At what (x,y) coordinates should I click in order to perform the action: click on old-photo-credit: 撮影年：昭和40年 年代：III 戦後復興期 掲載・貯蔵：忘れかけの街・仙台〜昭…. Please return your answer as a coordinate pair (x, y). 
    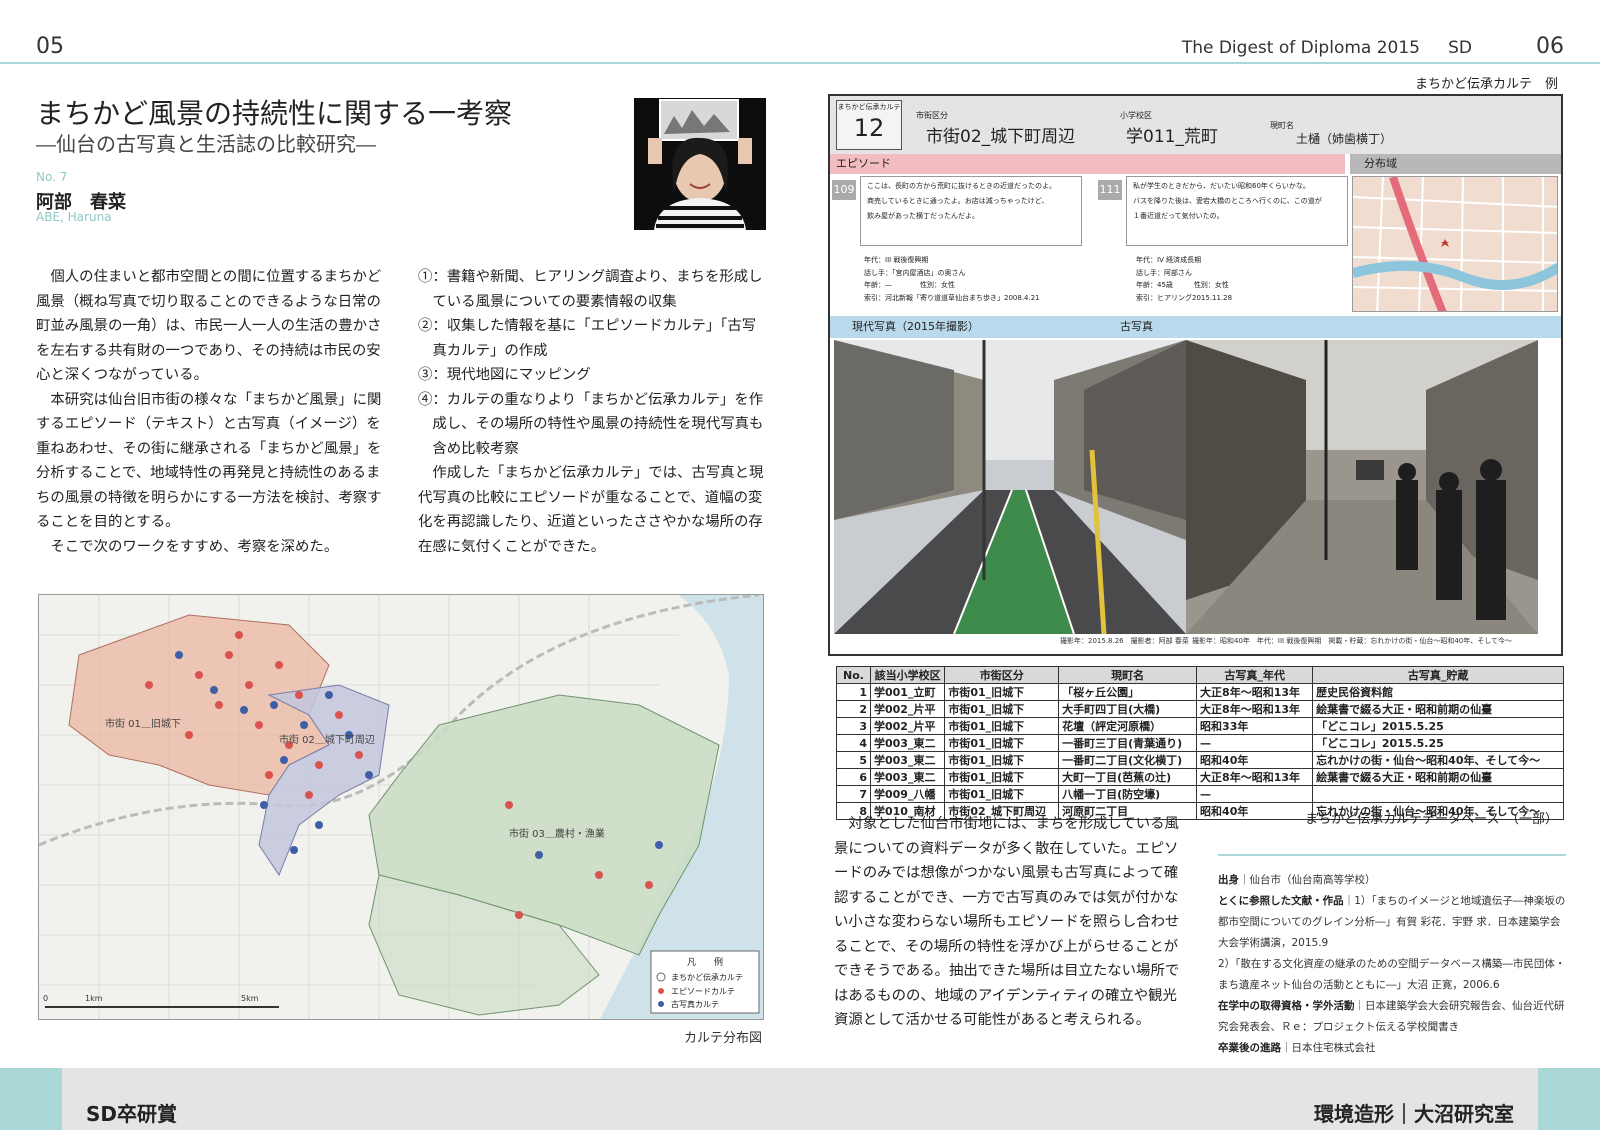
    Looking at the image, I should click on (1352, 641).